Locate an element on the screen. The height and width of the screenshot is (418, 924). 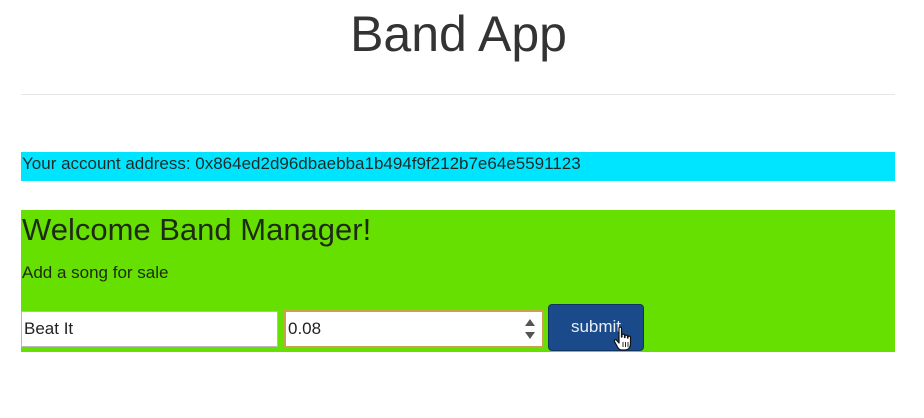
add-song-subtitle: Add a song for sale is located at coordinates (95, 272).